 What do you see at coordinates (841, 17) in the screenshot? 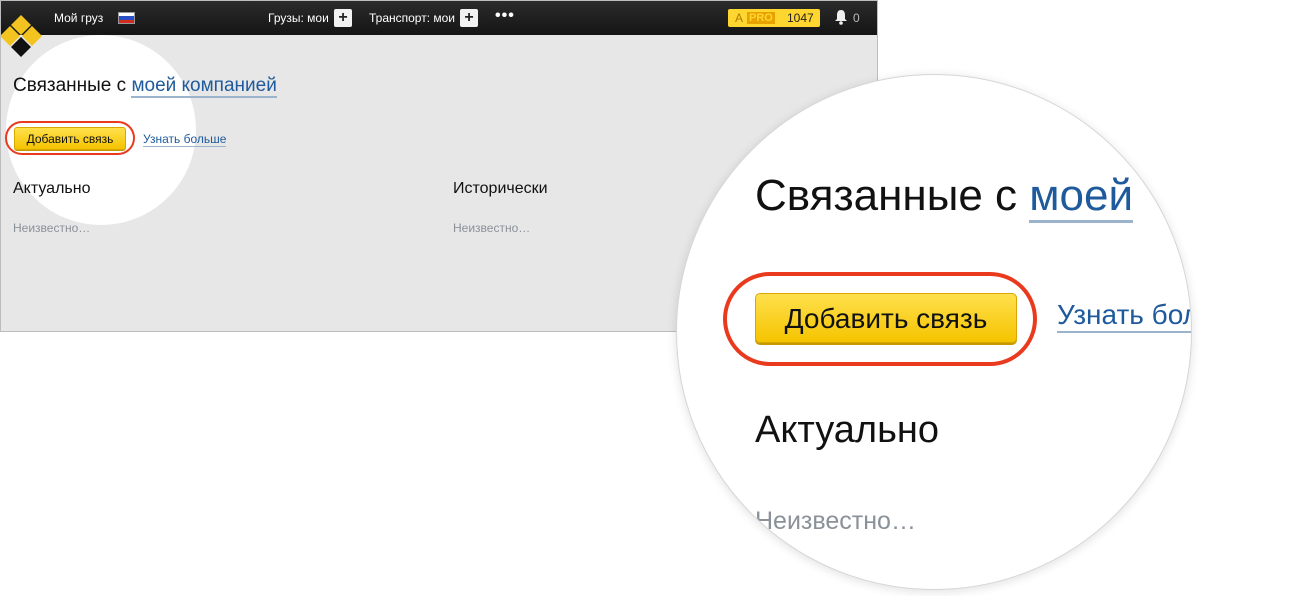
I see `bell-icon` at bounding box center [841, 17].